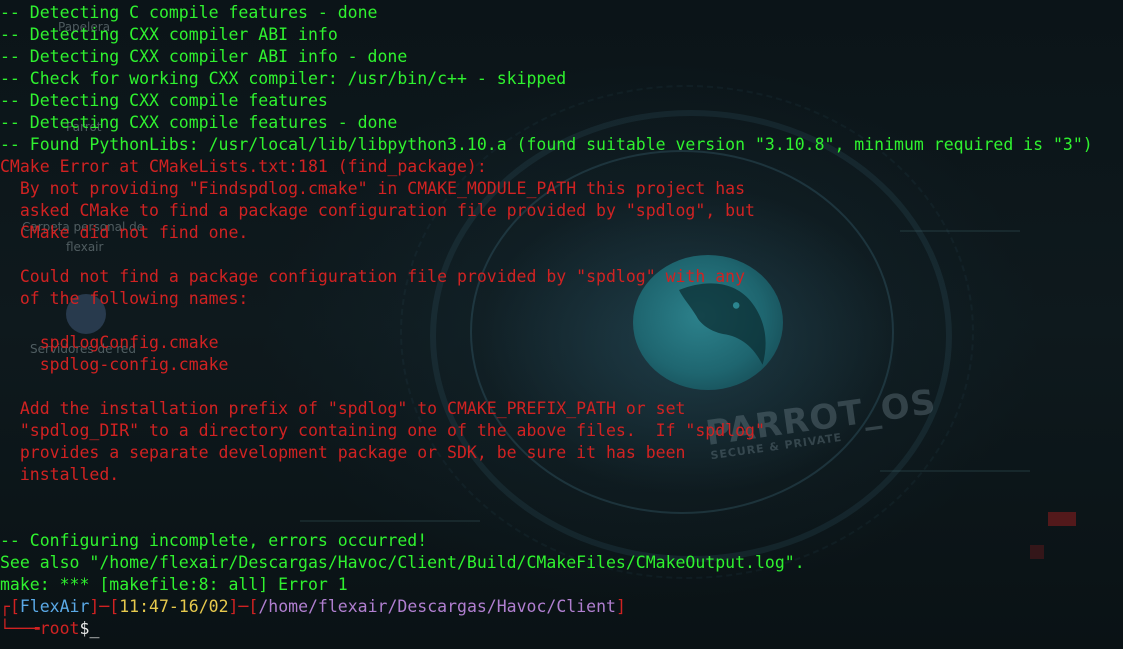  I want to click on terminal-line: spdlogConfig.cmake, so click(109, 342).